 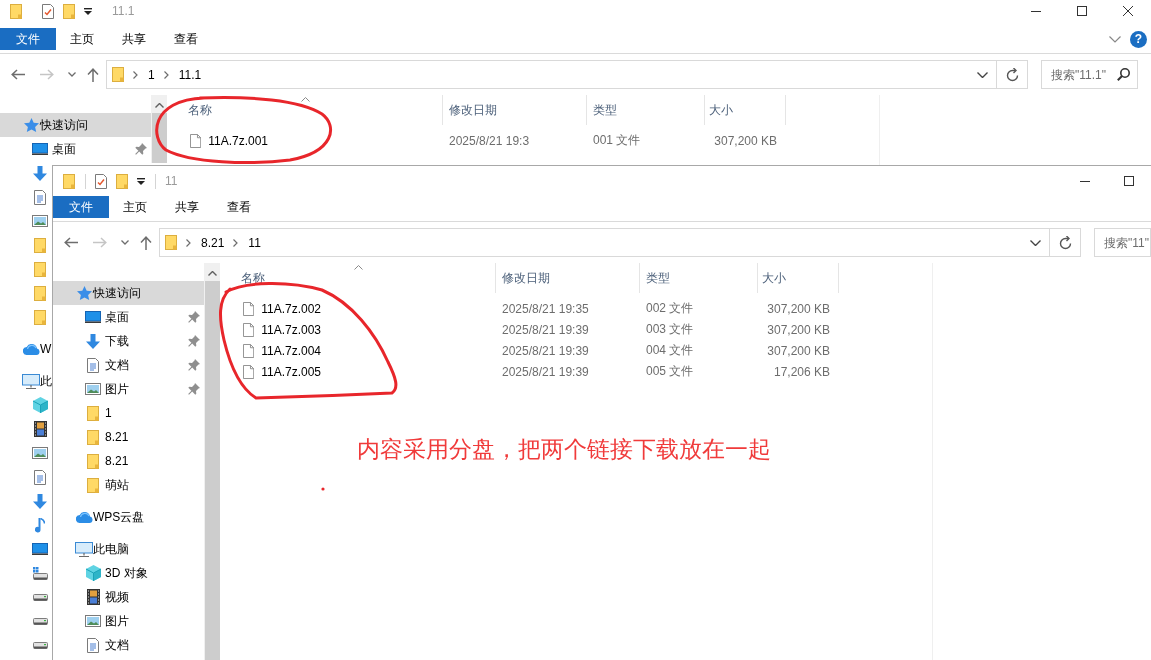 I want to click on download-arrow-icon, so click(x=40, y=173).